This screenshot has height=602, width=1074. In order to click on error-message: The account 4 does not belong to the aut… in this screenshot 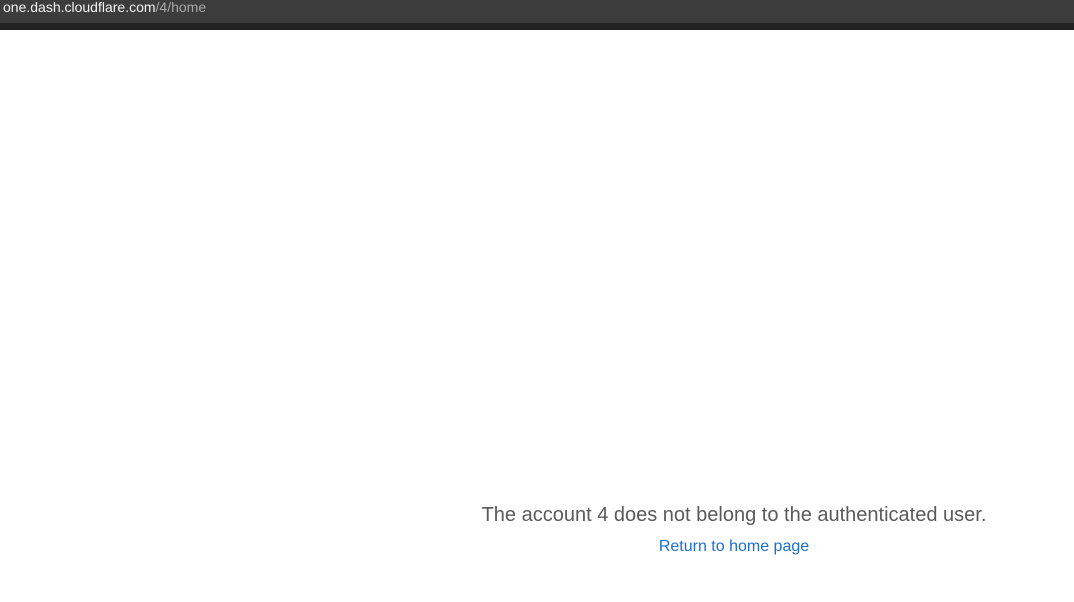, I will do `click(734, 515)`.